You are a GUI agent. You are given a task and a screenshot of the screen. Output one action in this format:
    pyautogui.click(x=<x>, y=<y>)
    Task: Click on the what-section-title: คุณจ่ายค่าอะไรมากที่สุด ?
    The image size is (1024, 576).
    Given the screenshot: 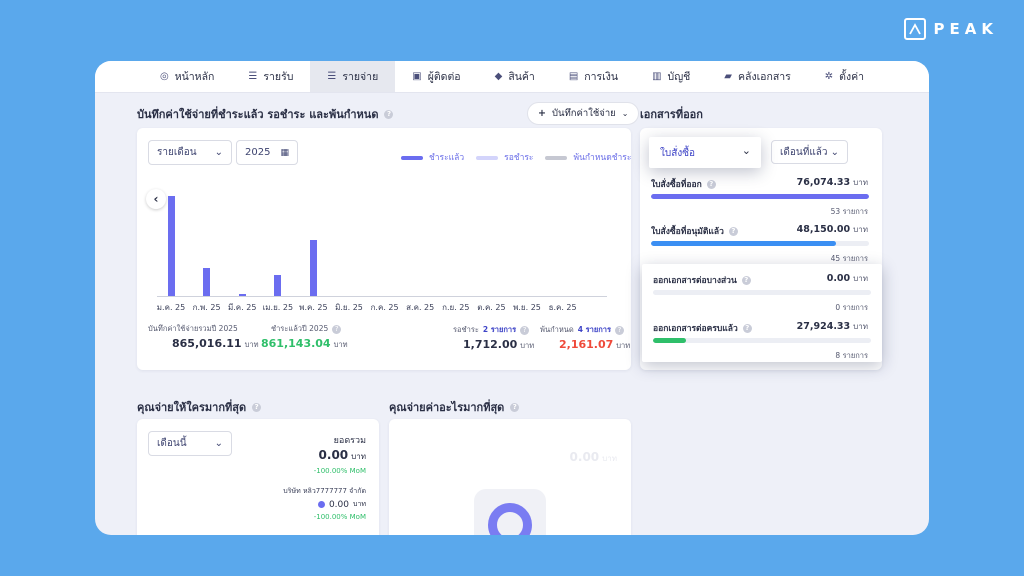 What is the action you would take?
    pyautogui.click(x=454, y=407)
    